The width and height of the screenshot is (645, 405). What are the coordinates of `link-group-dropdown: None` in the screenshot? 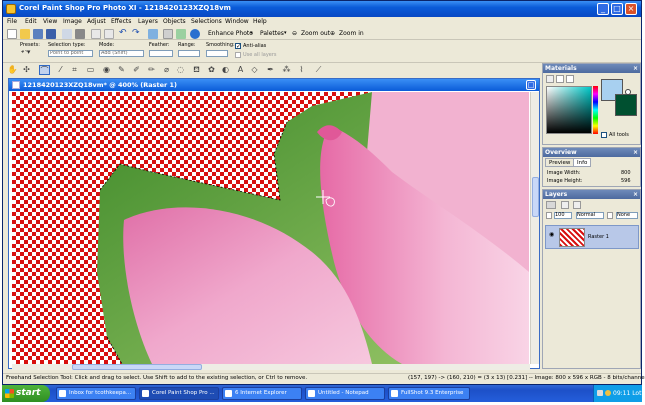 It's located at (627, 215).